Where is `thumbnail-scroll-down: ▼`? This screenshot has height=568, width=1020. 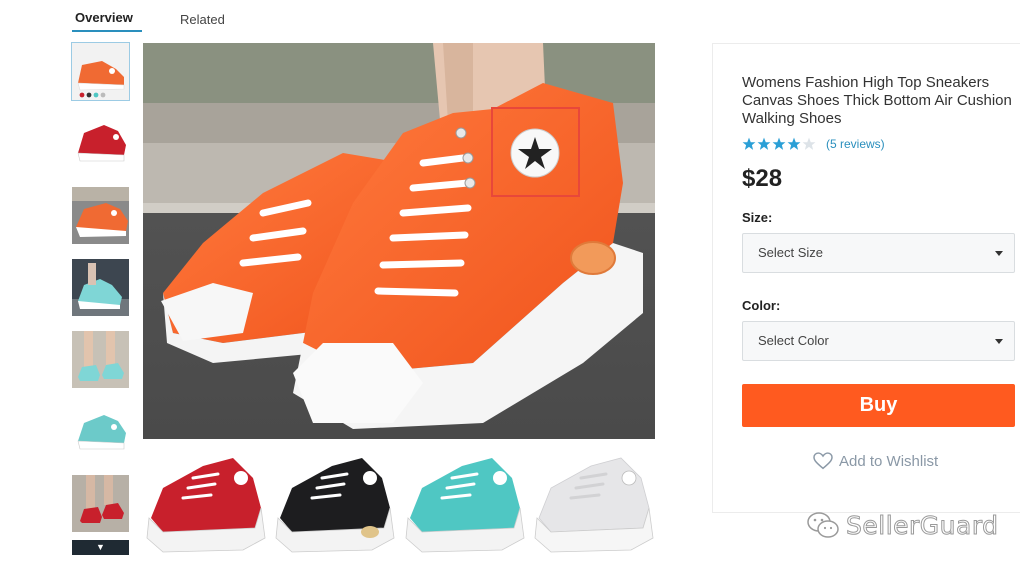 thumbnail-scroll-down: ▼ is located at coordinates (100, 547).